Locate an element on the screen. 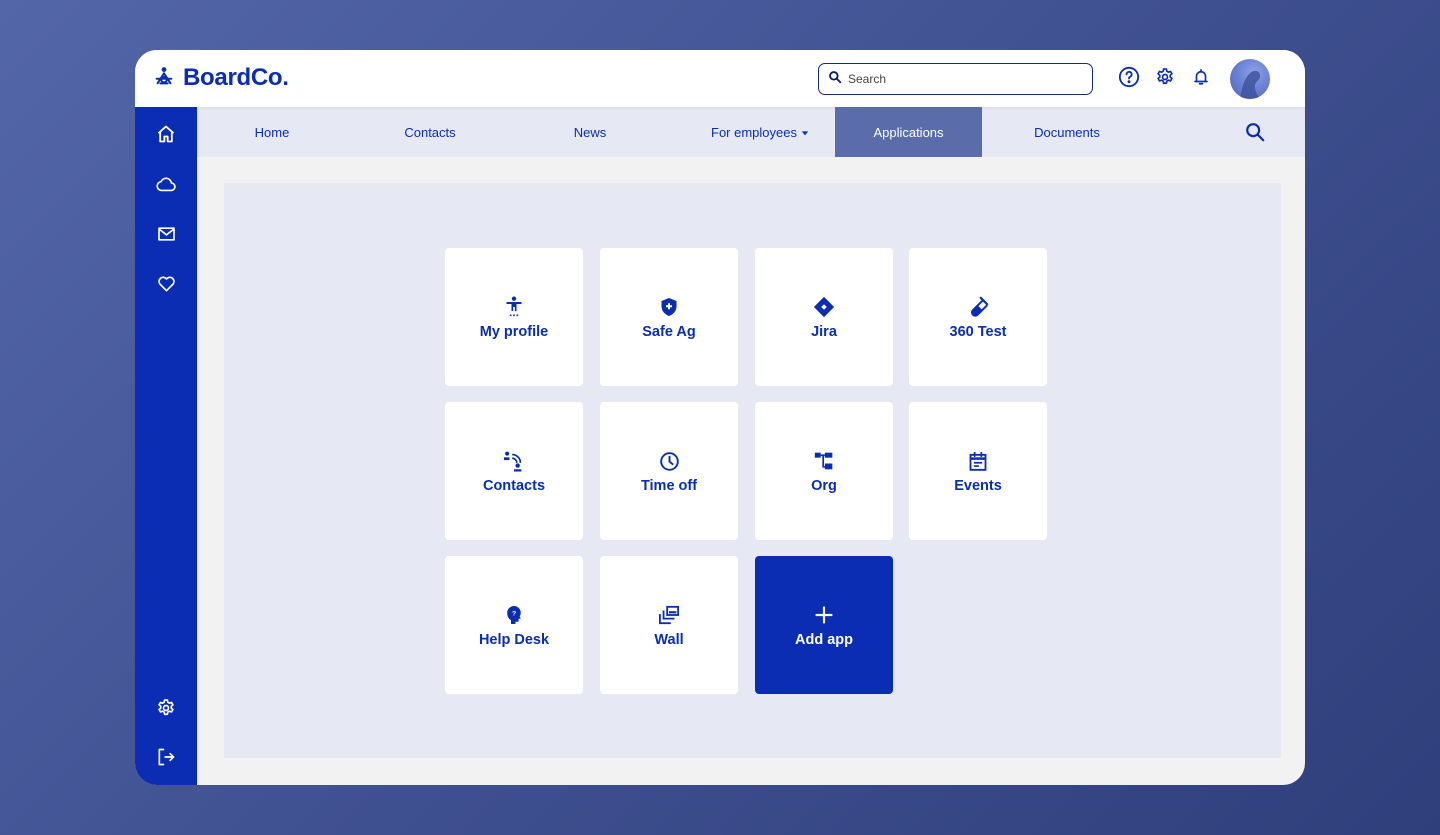 The height and width of the screenshot is (835, 1440). logo-icon is located at coordinates (164, 78).